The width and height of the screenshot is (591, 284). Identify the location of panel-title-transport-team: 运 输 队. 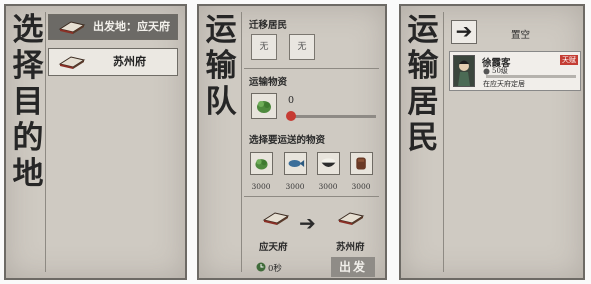
(221, 66).